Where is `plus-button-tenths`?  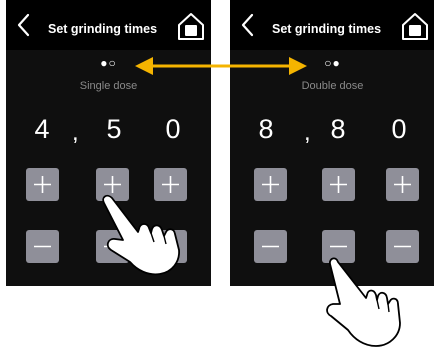 plus-button-tenths is located at coordinates (338, 184).